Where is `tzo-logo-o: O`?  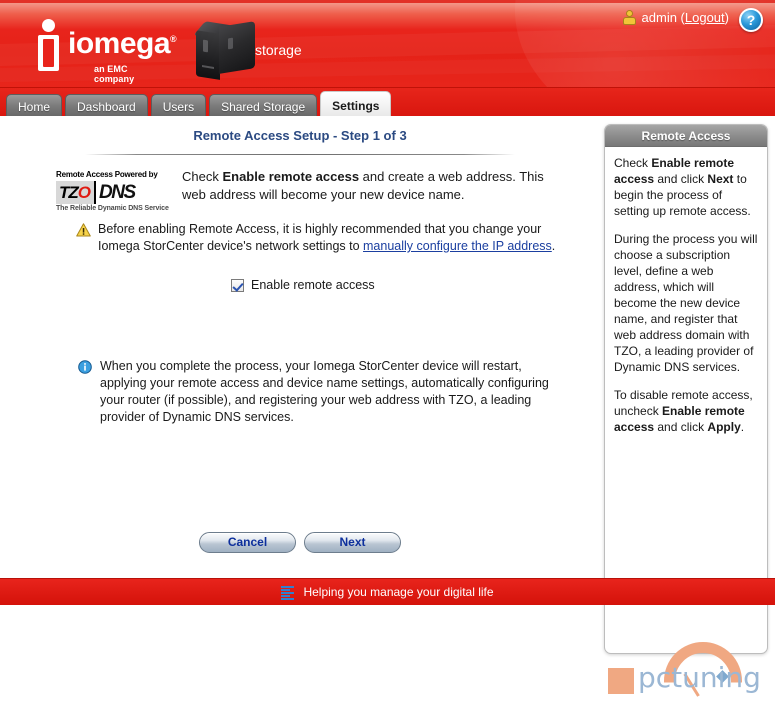
tzo-logo-o: O is located at coordinates (84, 192).